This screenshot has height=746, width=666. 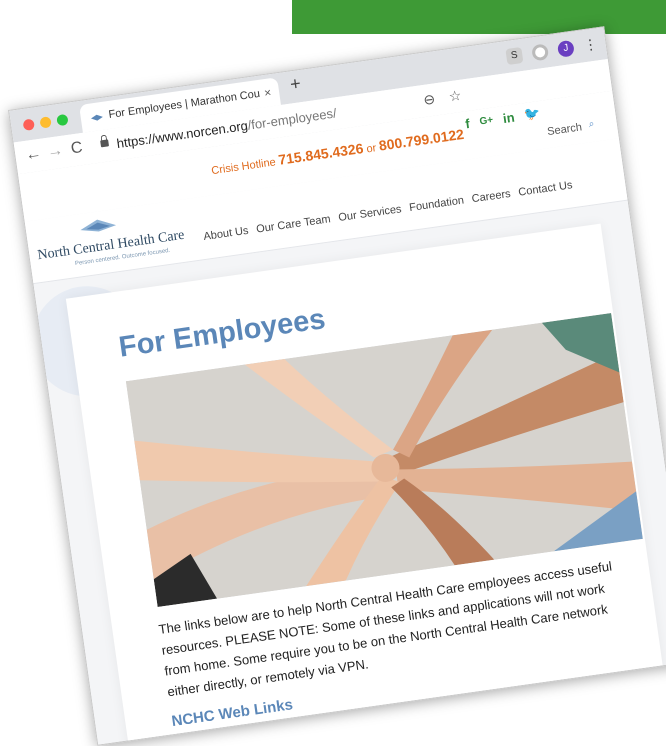 I want to click on section-title: NCHC Web Links, so click(x=232, y=713).